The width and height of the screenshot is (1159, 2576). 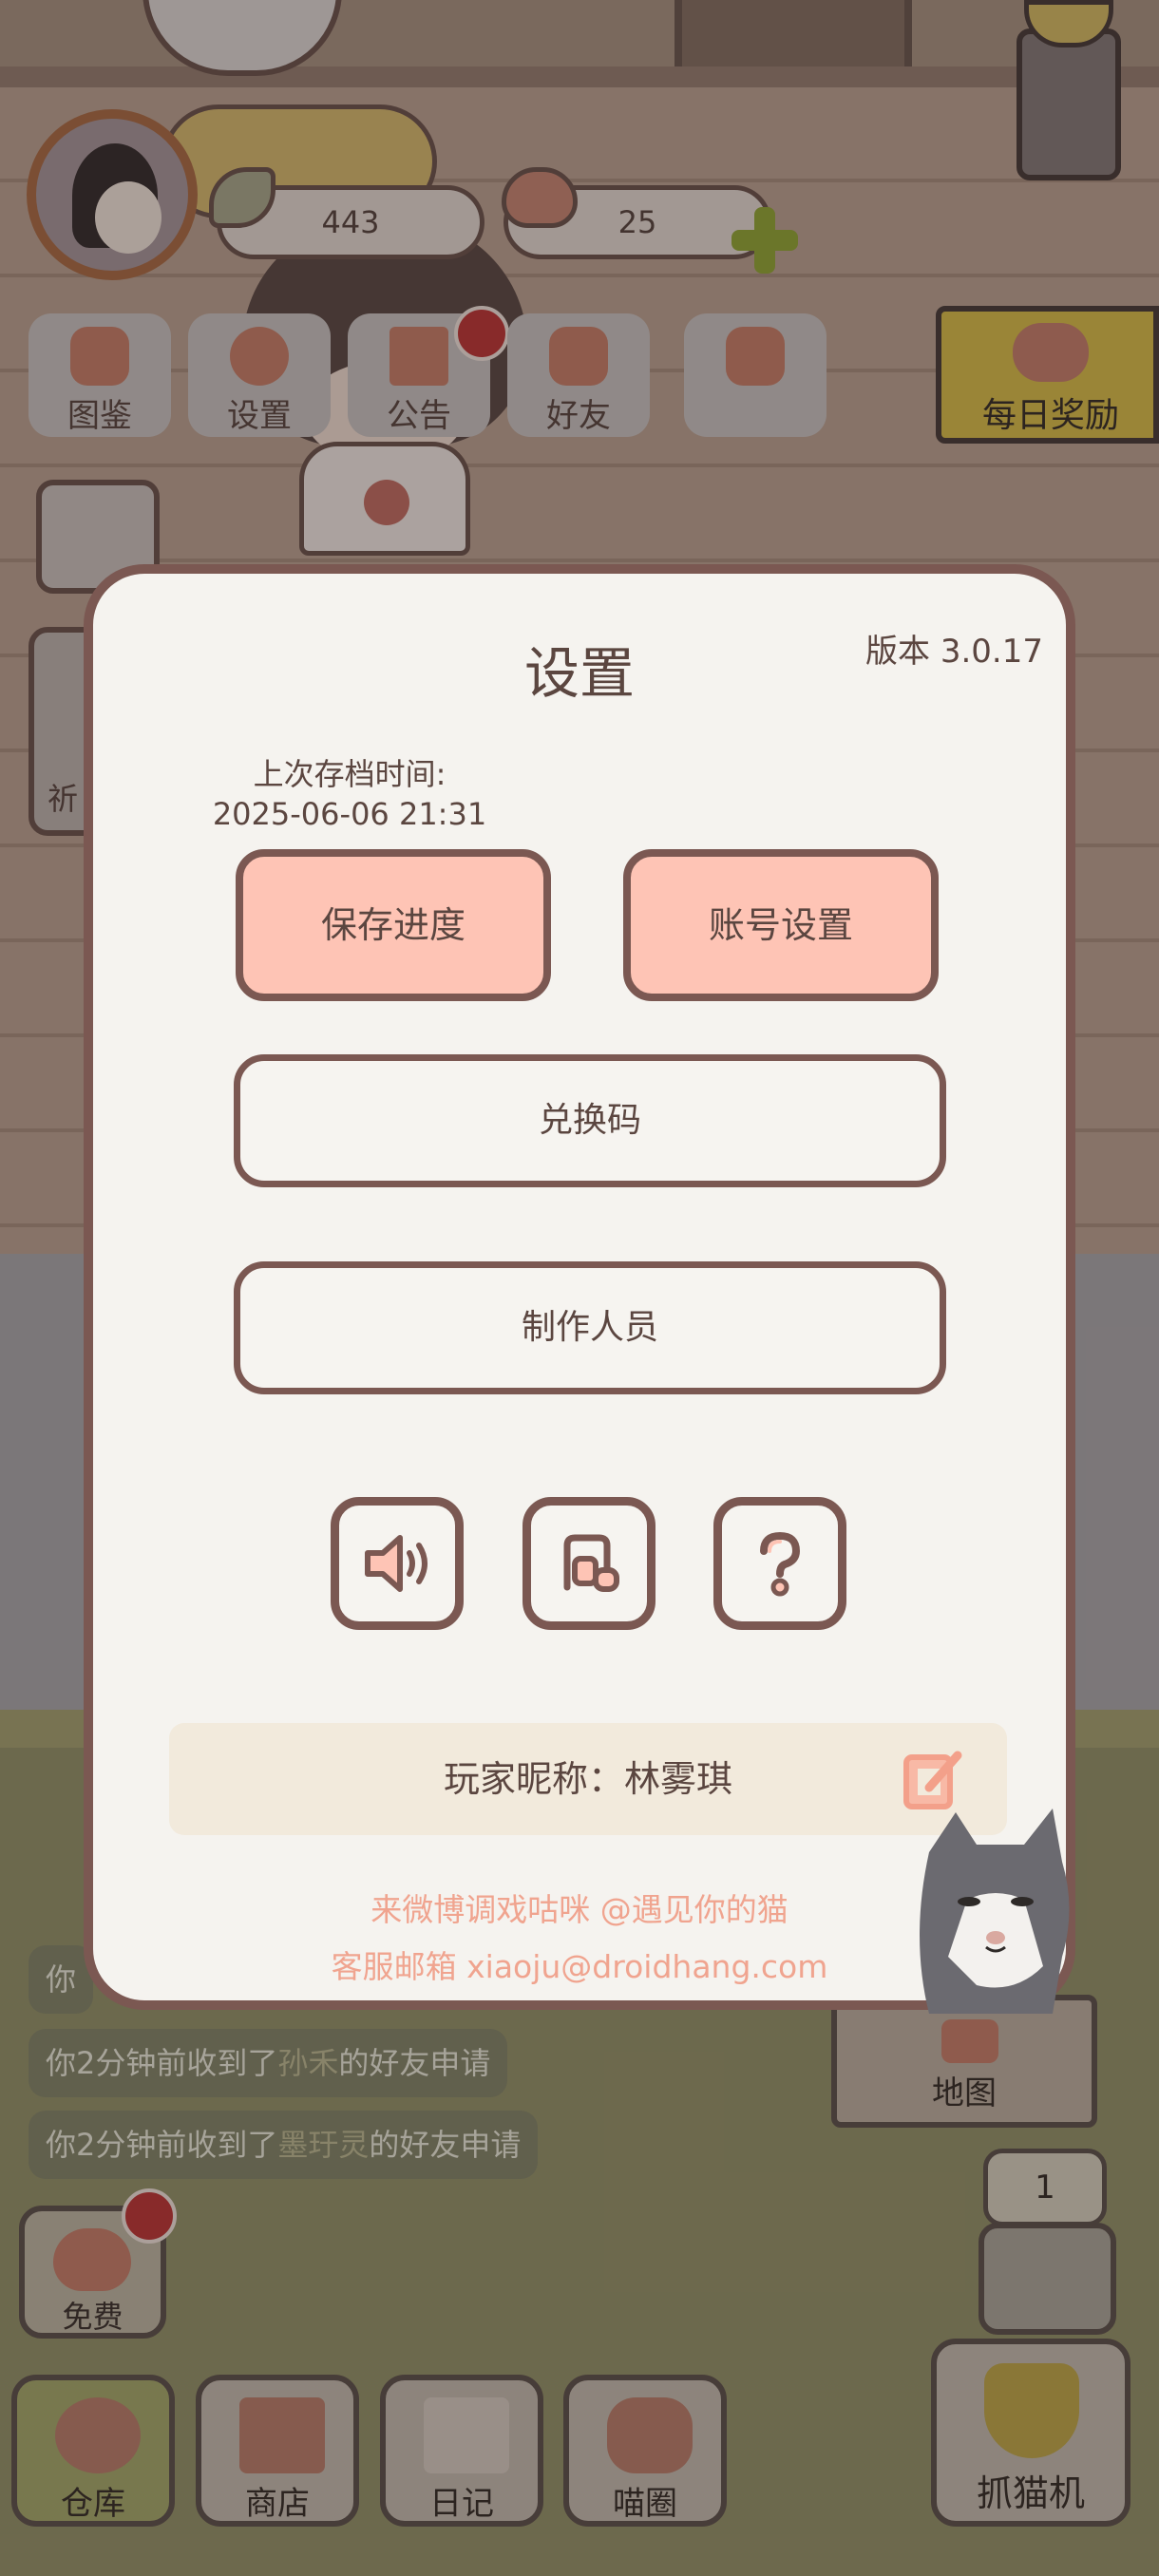 I want to click on sound-toggle-button, so click(x=397, y=1563).